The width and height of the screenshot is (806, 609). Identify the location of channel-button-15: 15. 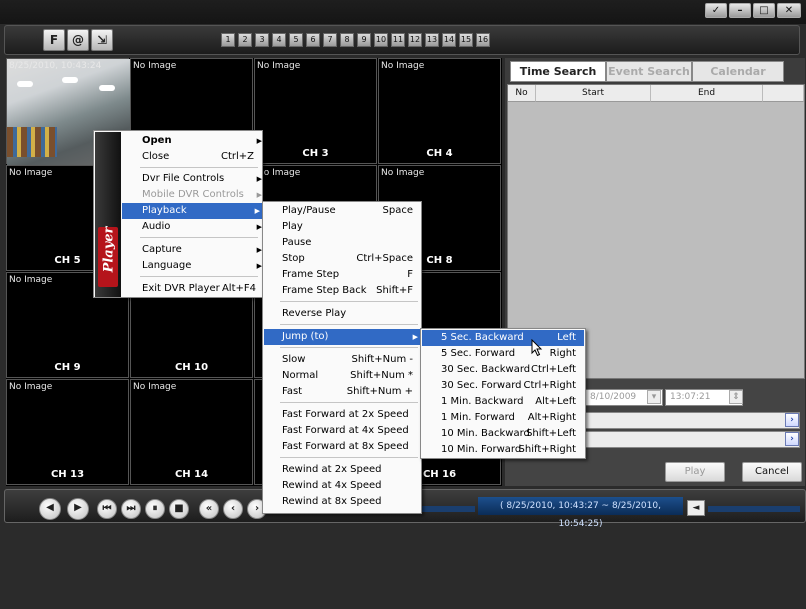
(466, 40).